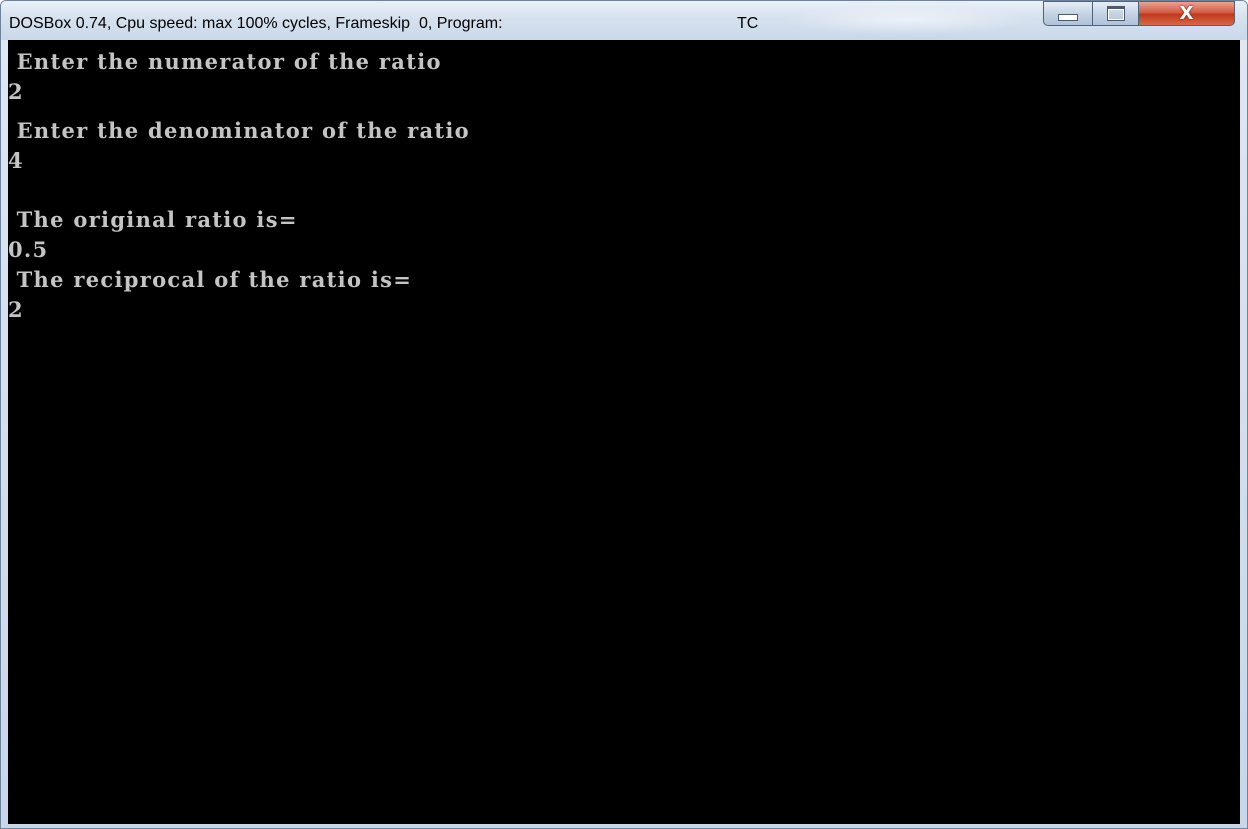  I want to click on program-name: TC, so click(748, 23).